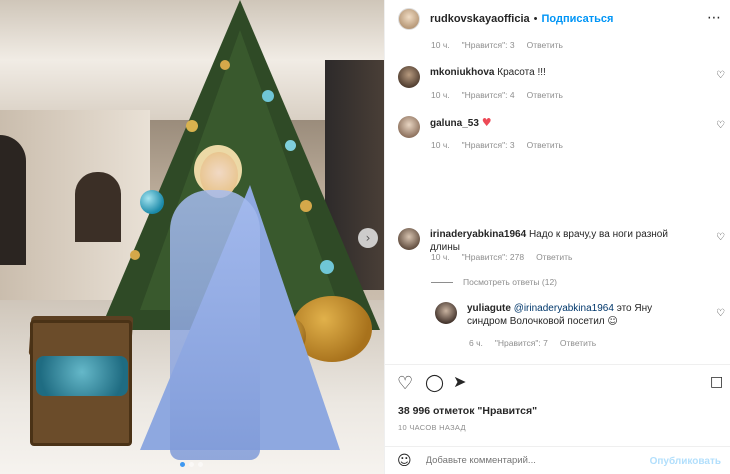 Image resolution: width=730 pixels, height=474 pixels. I want to click on bookmark-icon: □, so click(716, 382).